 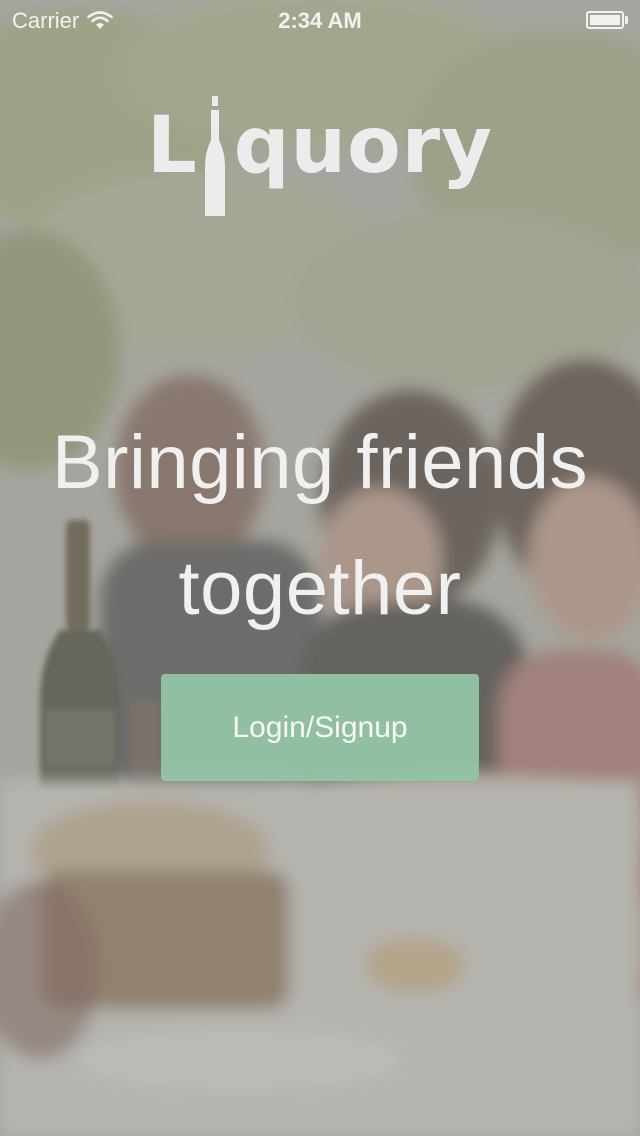 I want to click on logo-wordmark: L quory, so click(x=320, y=157).